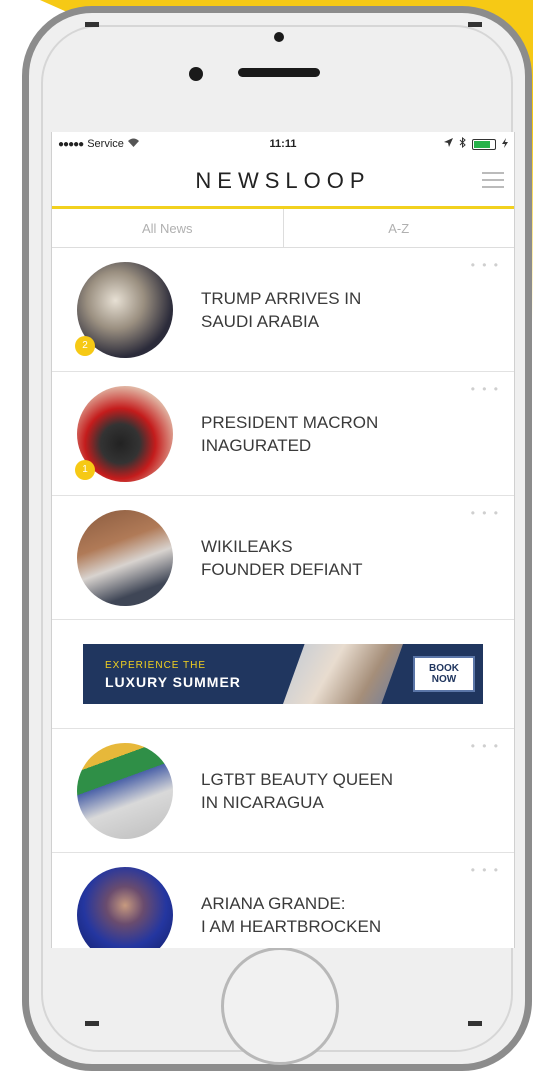  I want to click on tab-bar: All News A-Z, so click(283, 228).